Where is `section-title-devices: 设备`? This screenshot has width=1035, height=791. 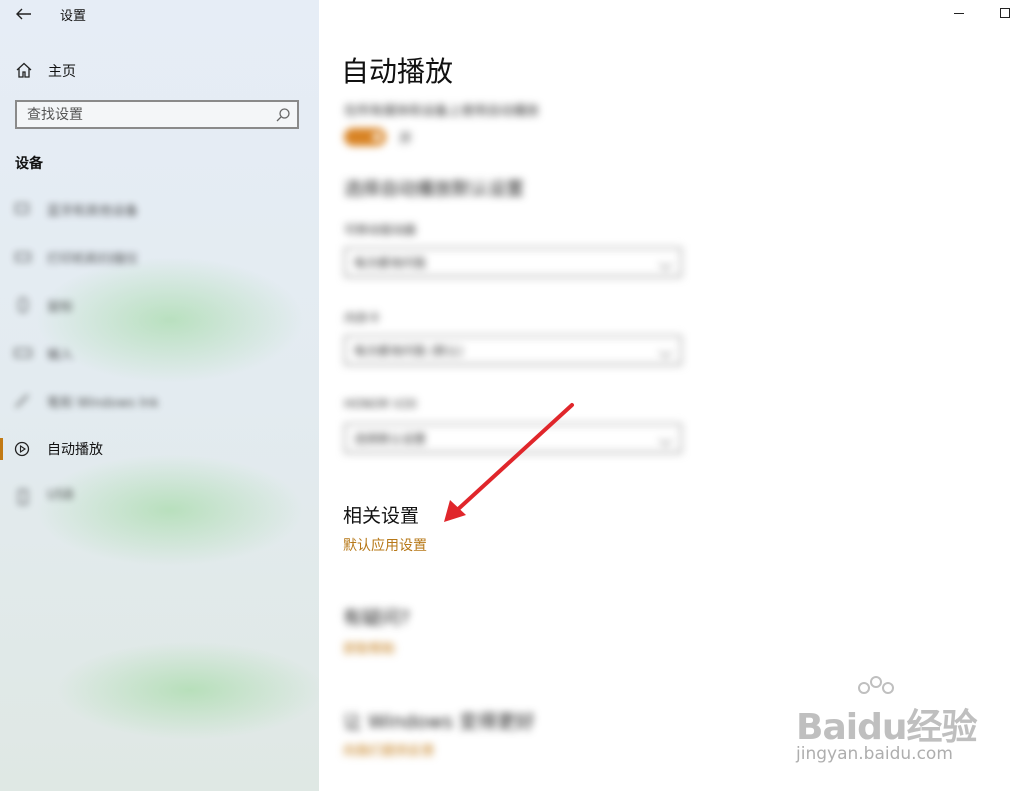 section-title-devices: 设备 is located at coordinates (29, 164).